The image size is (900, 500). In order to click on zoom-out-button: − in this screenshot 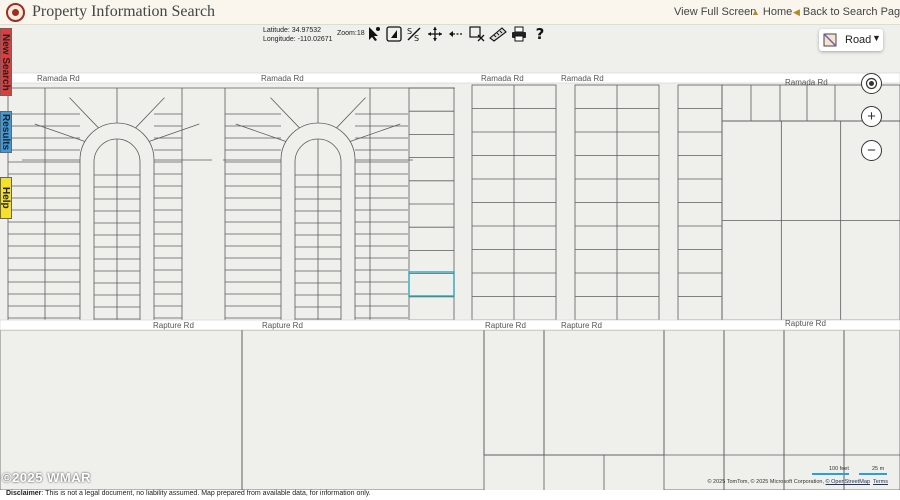, I will do `click(871, 150)`.